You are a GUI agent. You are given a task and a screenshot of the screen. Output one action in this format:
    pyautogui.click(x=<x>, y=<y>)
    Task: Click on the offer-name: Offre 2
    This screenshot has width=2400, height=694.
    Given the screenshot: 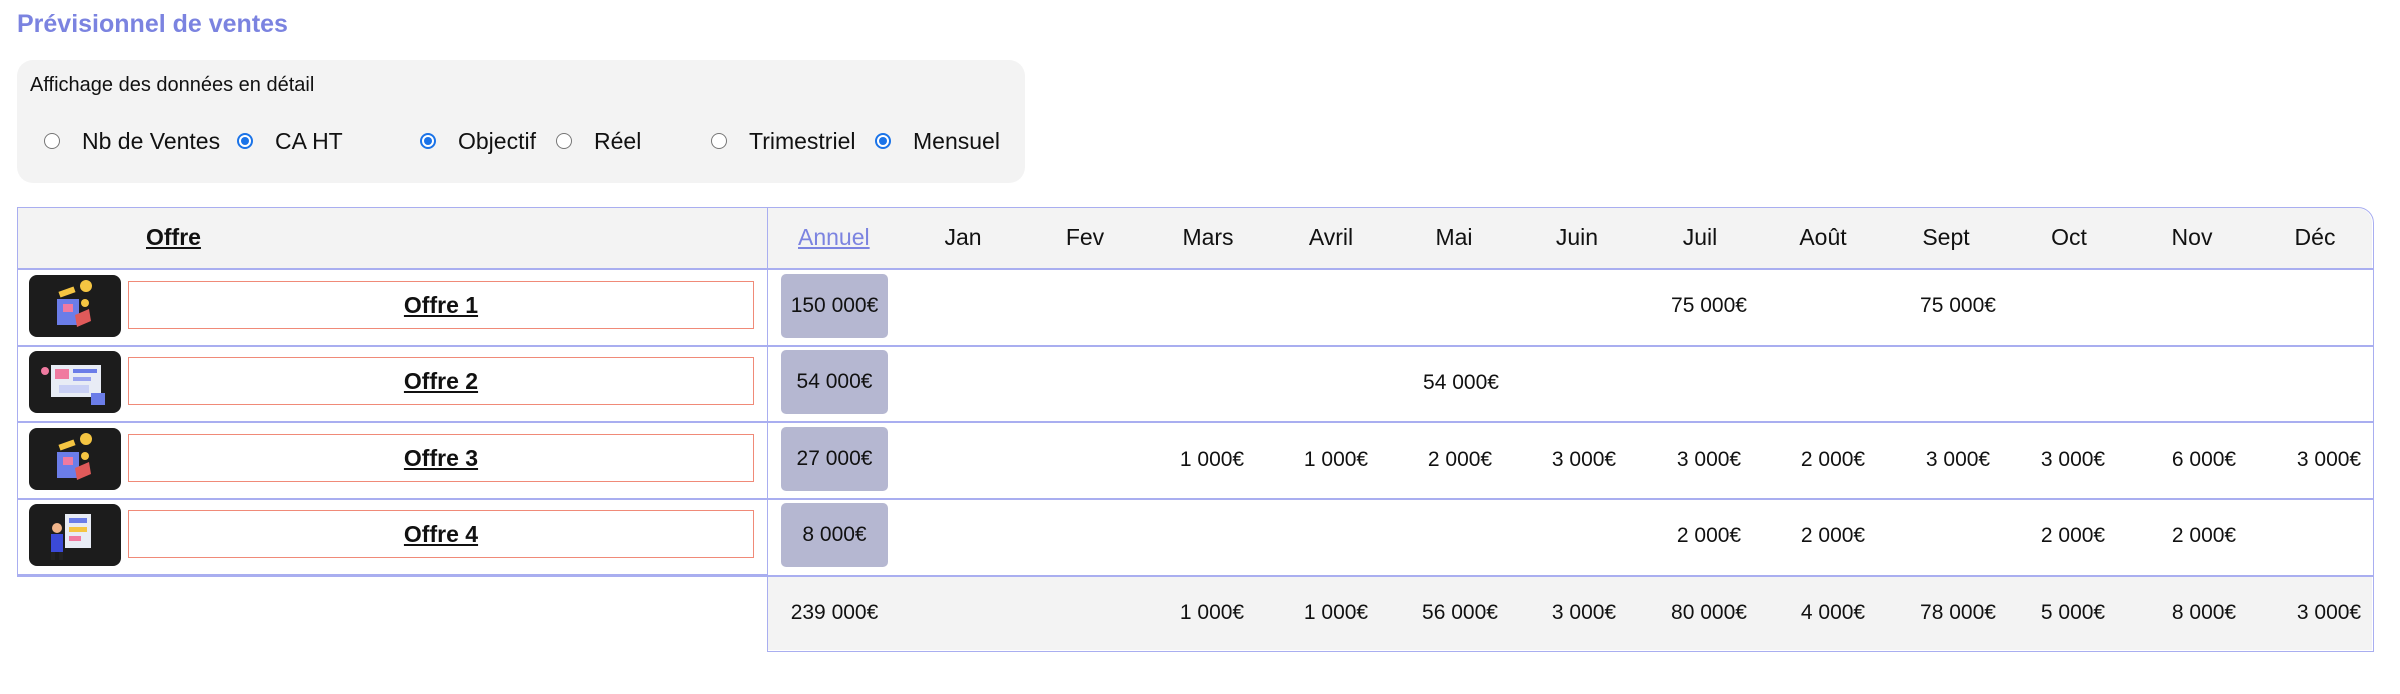 What is the action you would take?
    pyautogui.click(x=441, y=381)
    